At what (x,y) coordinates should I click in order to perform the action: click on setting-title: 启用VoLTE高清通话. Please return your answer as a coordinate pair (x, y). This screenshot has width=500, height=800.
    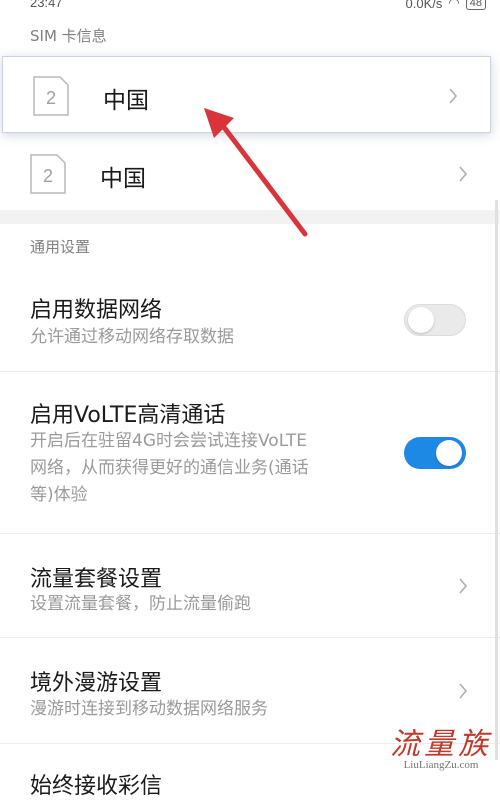
    Looking at the image, I should click on (128, 415).